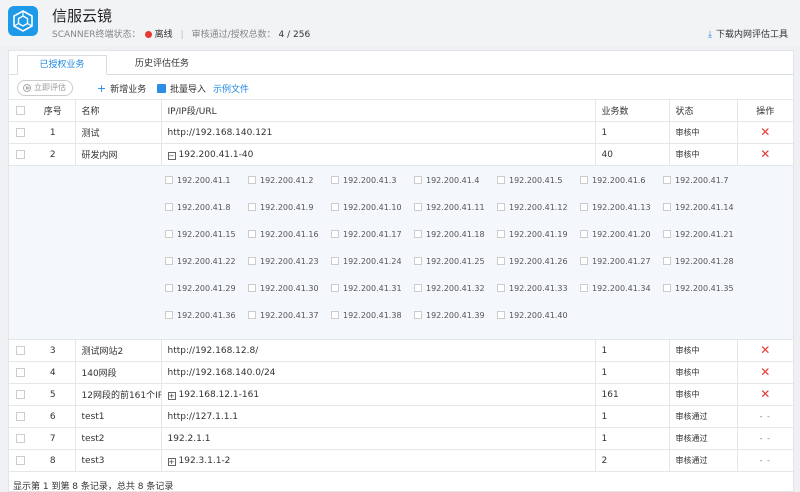 This screenshot has width=800, height=492. What do you see at coordinates (289, 292) in the screenshot?
I see `ip-item: 192.200.41.30` at bounding box center [289, 292].